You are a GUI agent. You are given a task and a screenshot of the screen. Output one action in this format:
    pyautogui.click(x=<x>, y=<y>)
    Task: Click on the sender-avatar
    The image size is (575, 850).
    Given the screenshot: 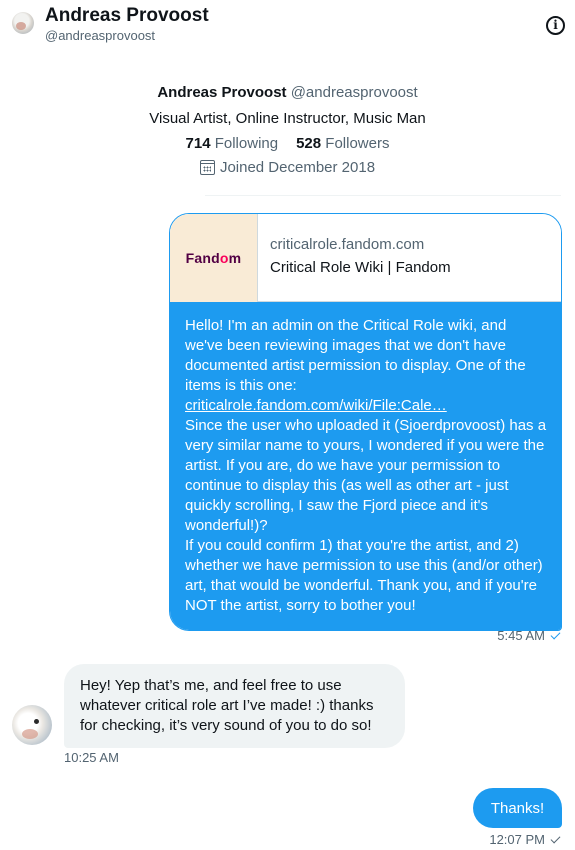 What is the action you would take?
    pyautogui.click(x=32, y=725)
    